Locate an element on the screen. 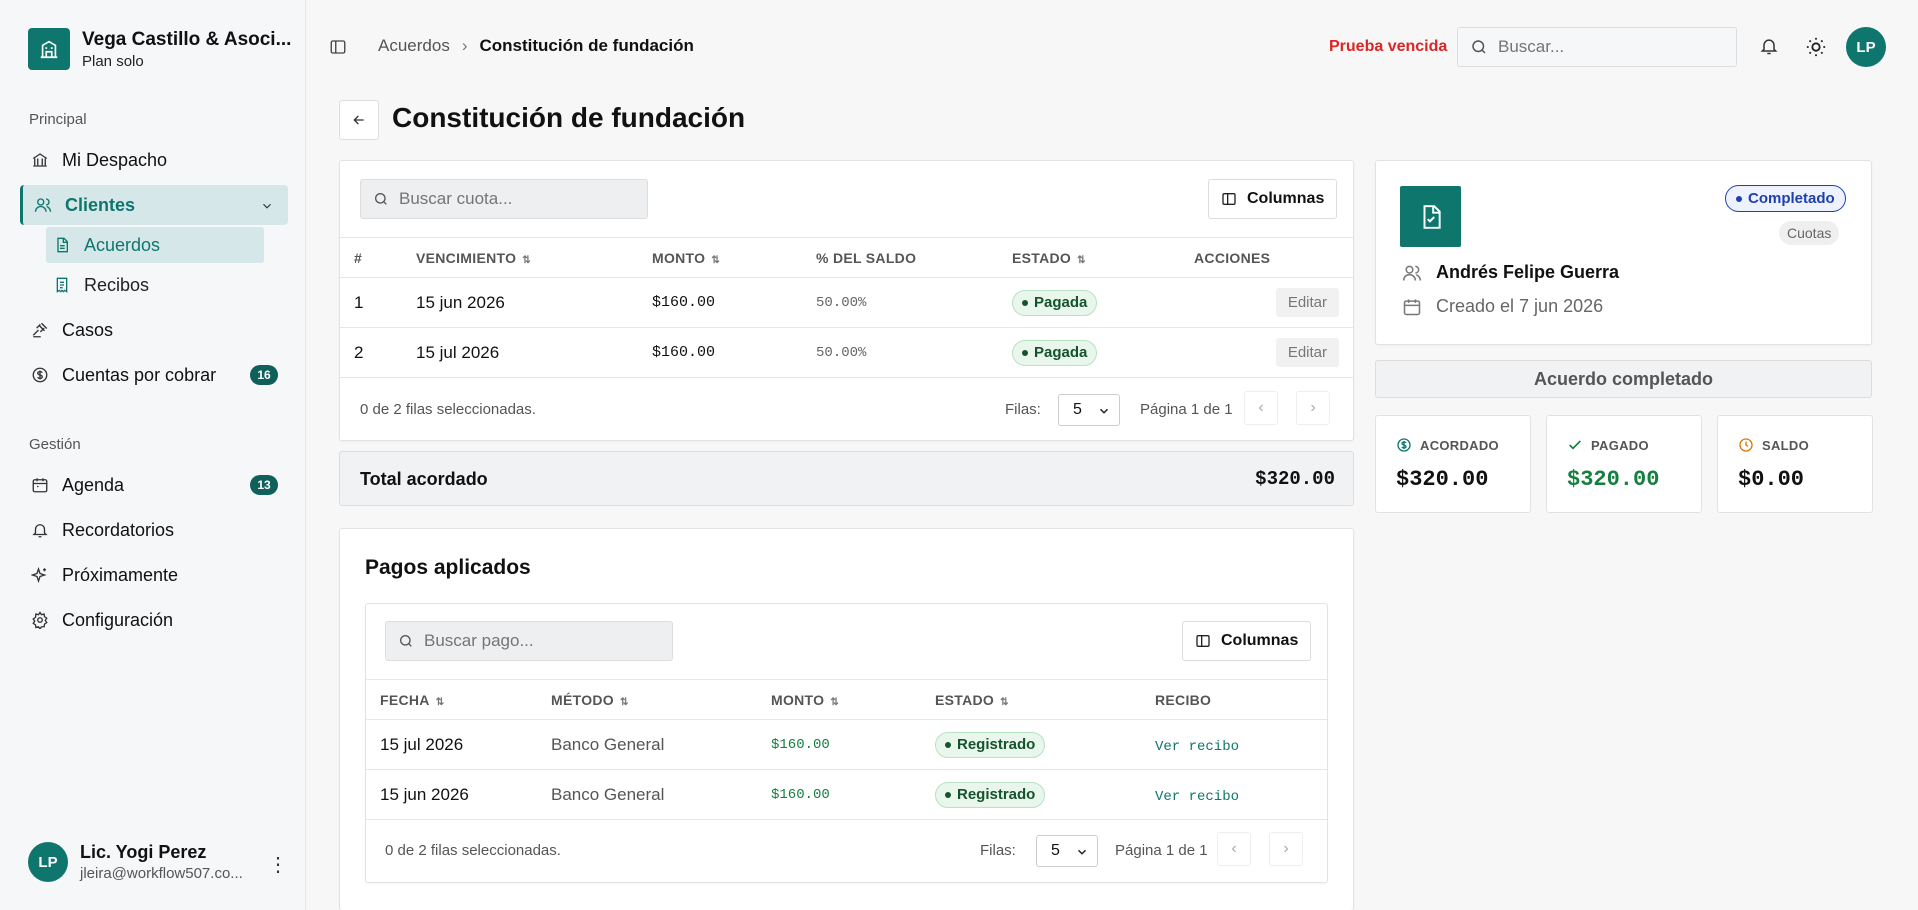  more-vertical-icon: ⋮ is located at coordinates (278, 864).